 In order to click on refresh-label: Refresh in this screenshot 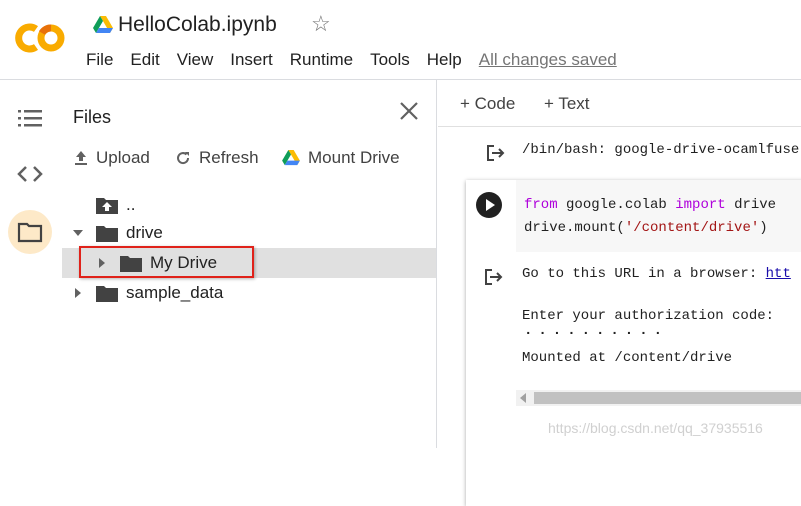, I will do `click(229, 157)`.